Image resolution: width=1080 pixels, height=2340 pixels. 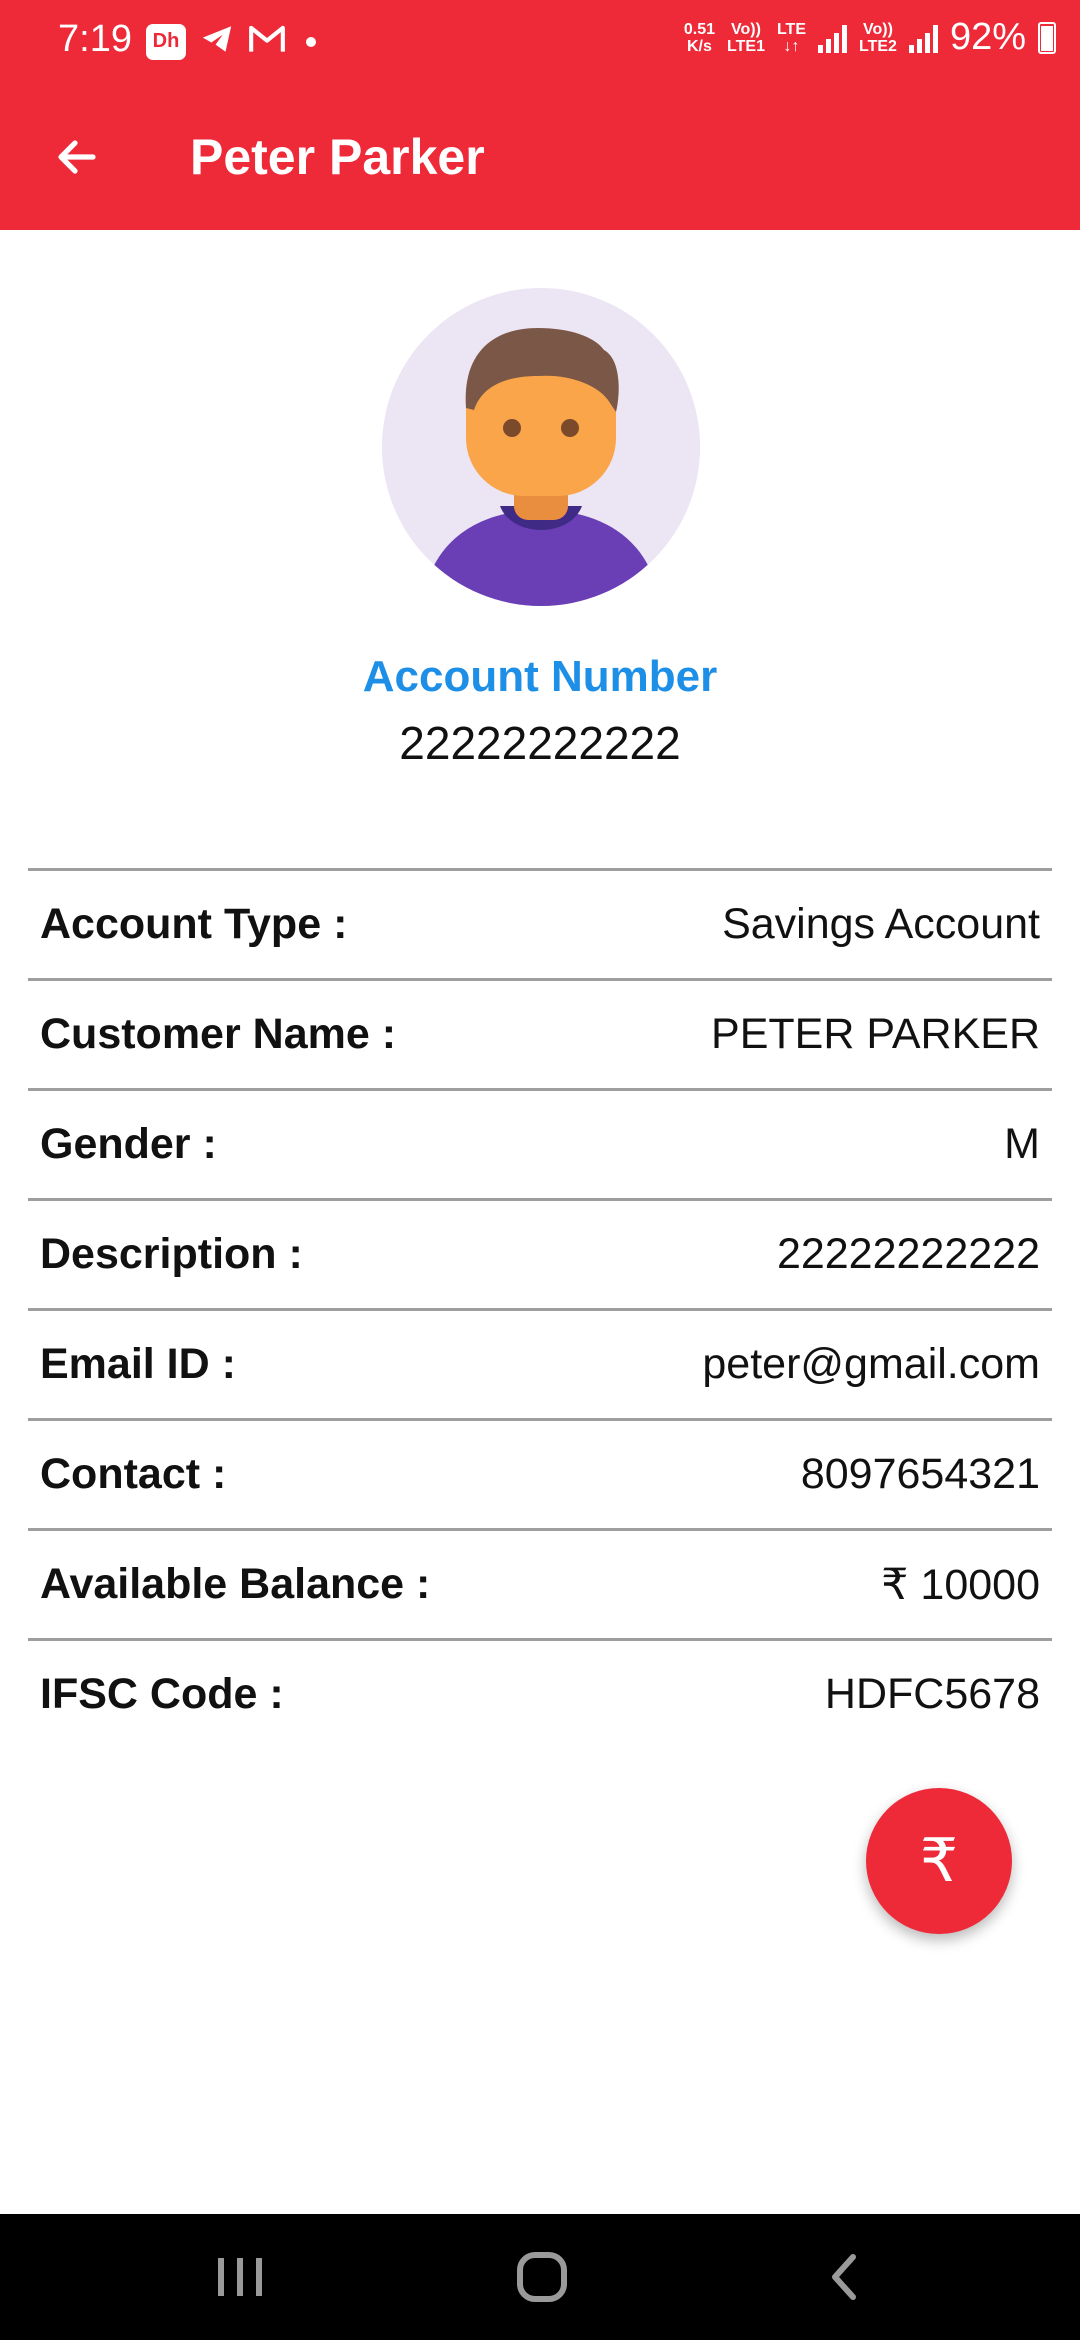 I want to click on detail-value: 22222222222, so click(x=908, y=1254).